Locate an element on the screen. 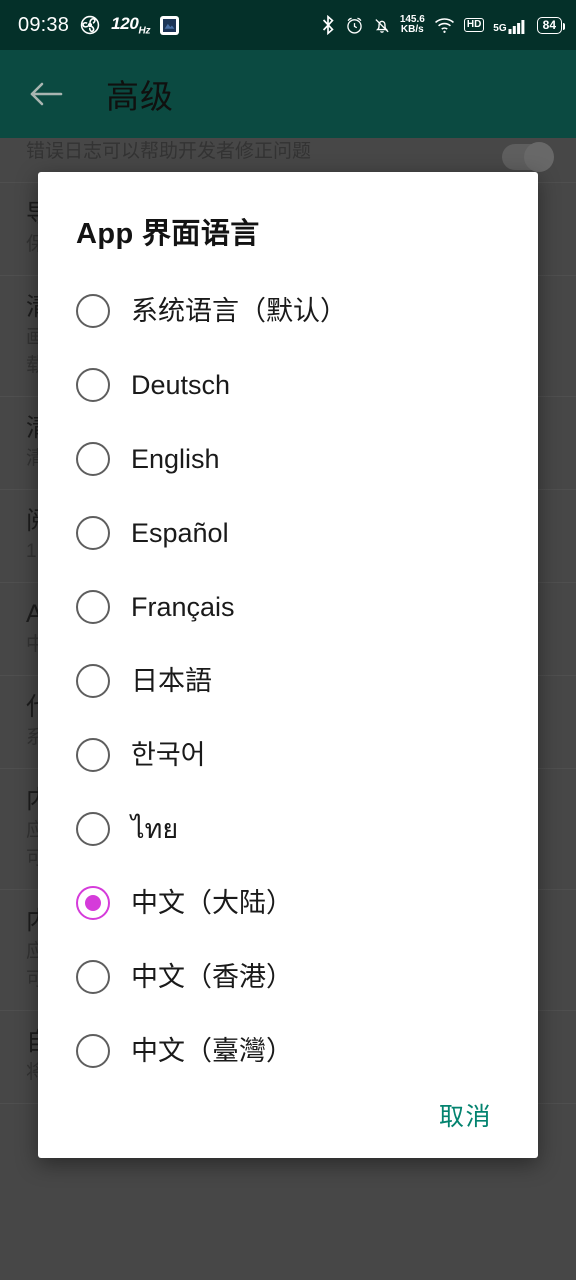  network-speed-indicator: 145.6 KB/s is located at coordinates (412, 25).